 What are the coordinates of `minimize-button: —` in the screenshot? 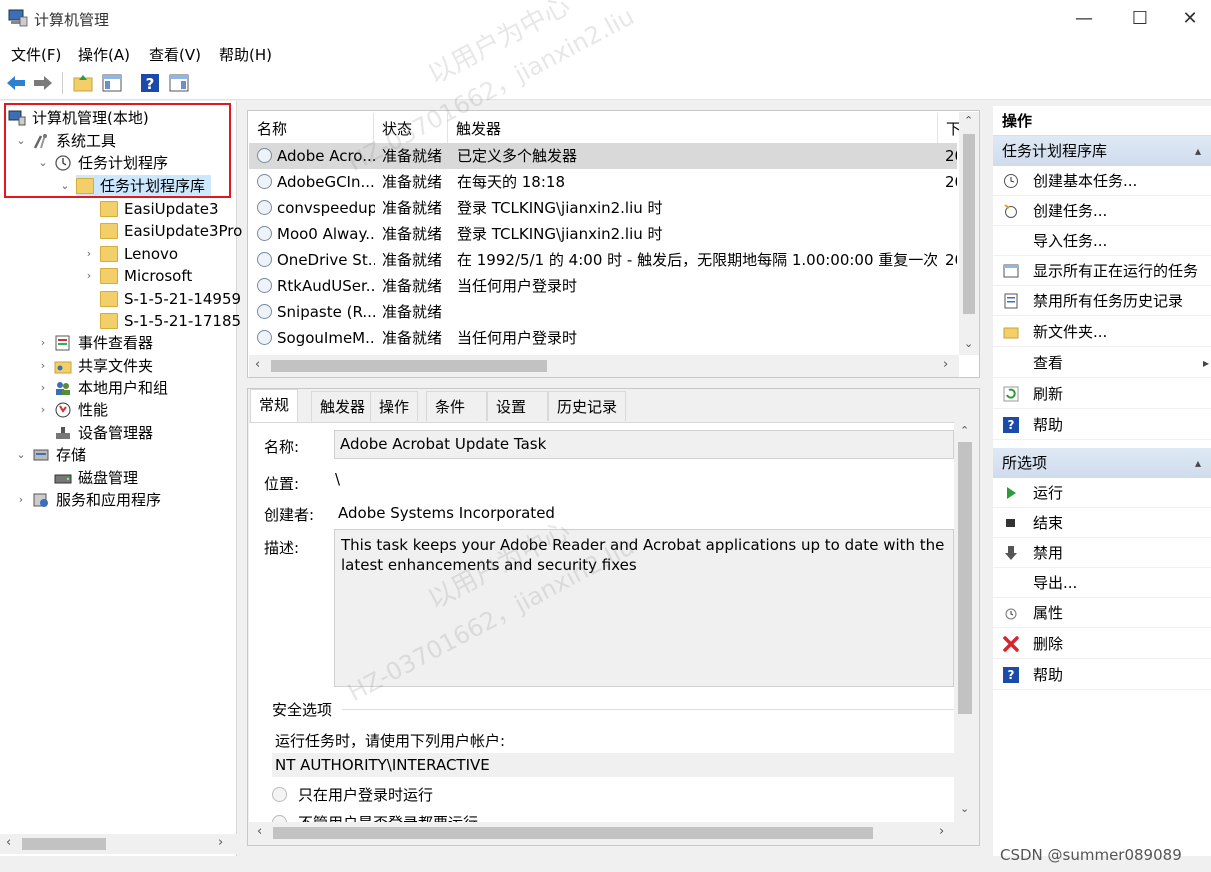 It's located at (1084, 19).